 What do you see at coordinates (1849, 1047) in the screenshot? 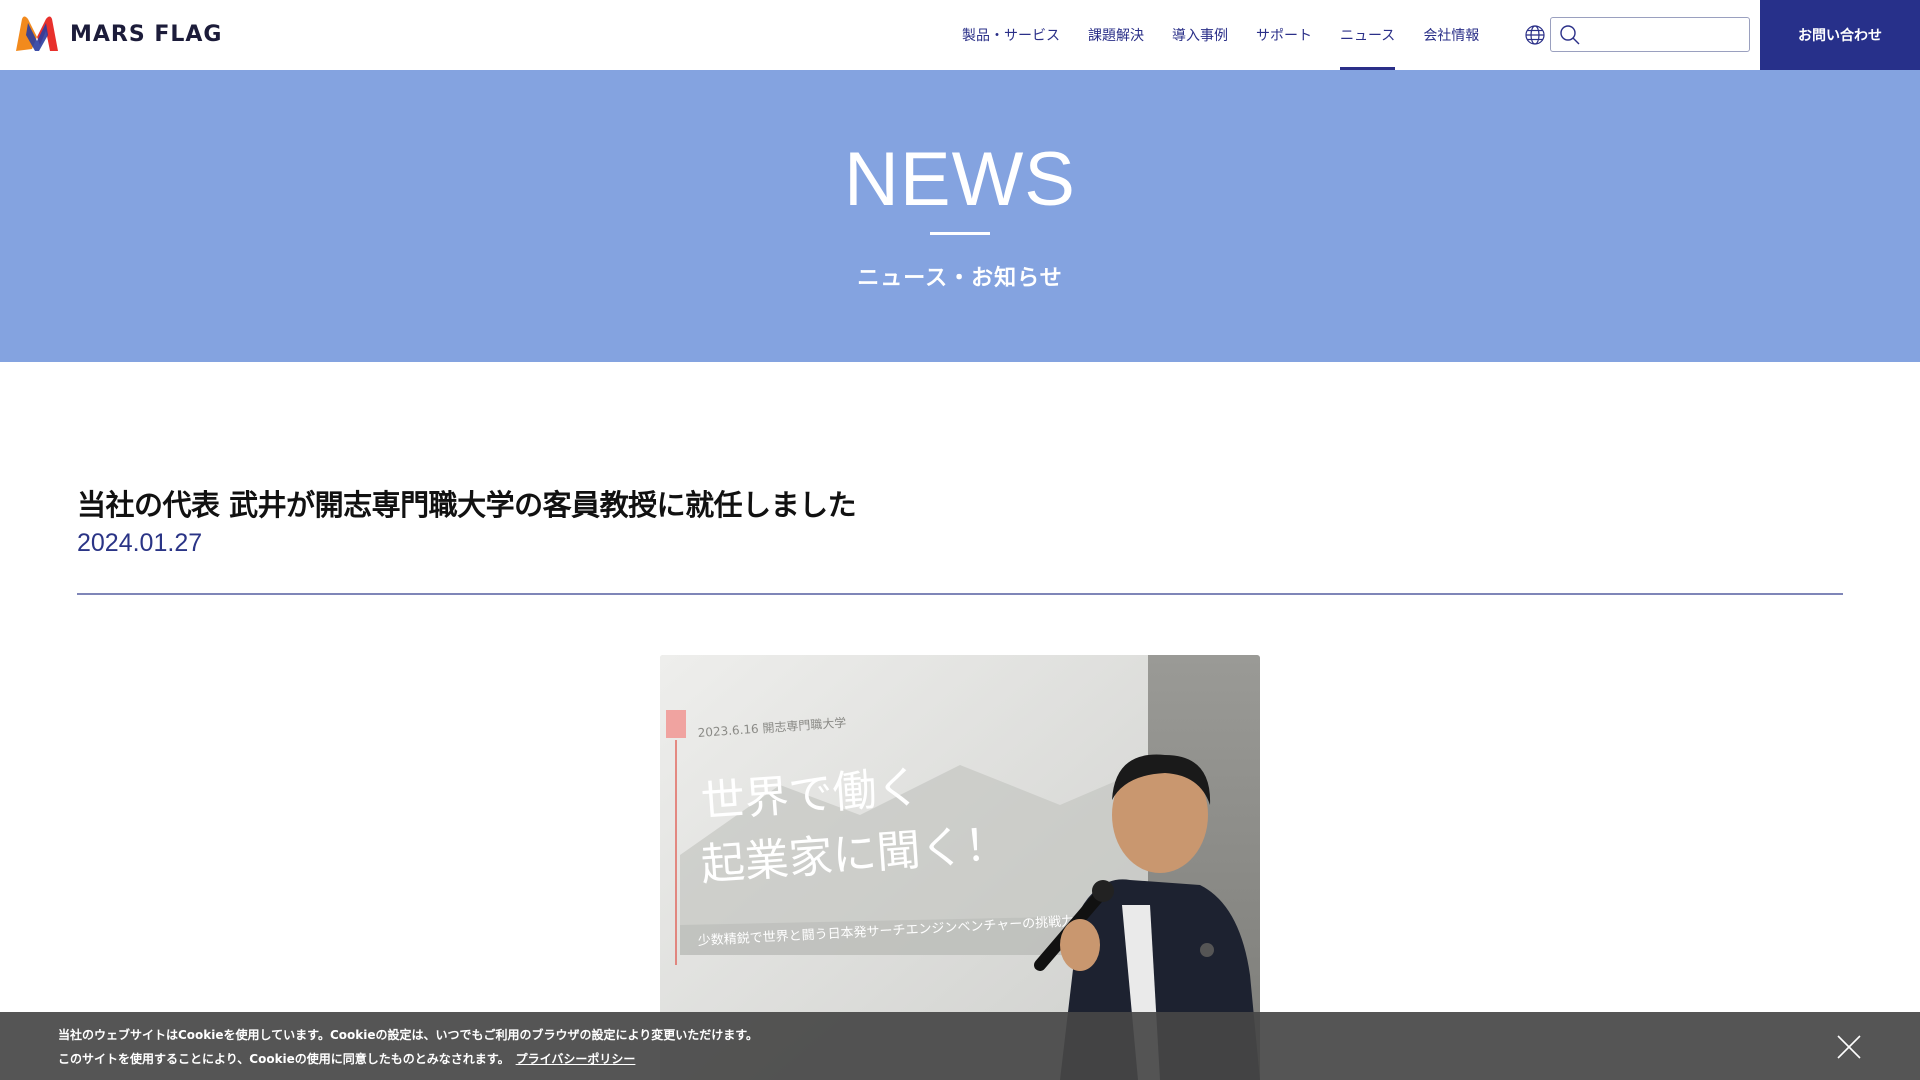
I see `close-icon` at bounding box center [1849, 1047].